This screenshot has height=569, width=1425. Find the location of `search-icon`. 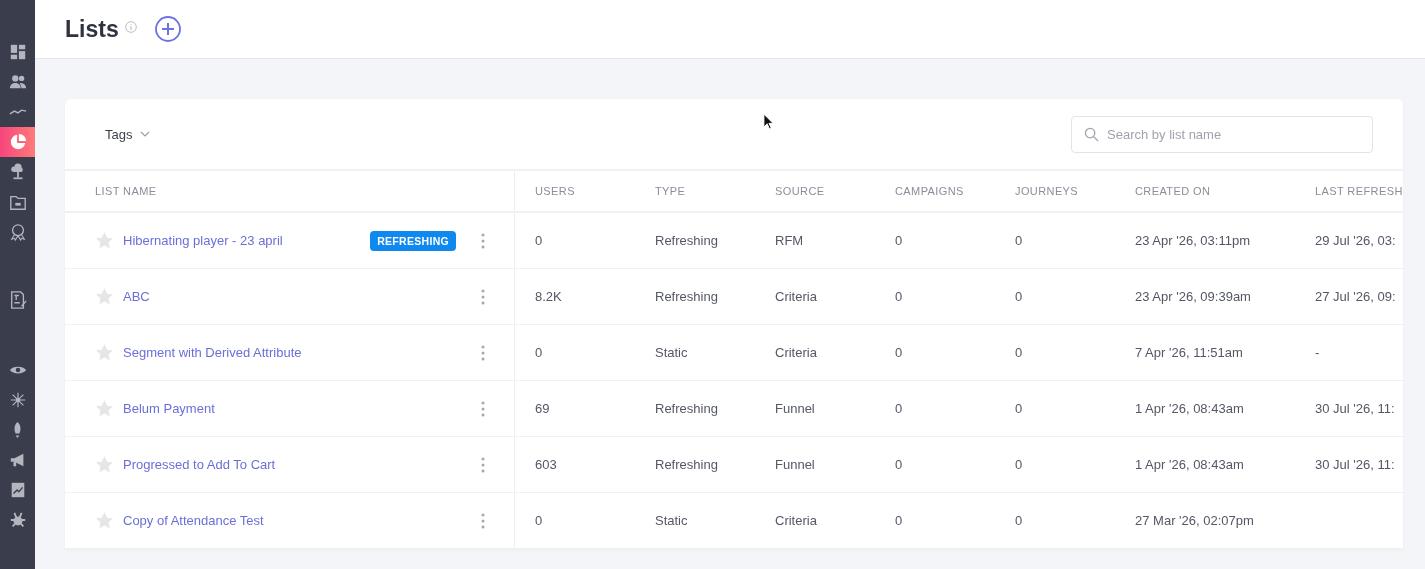

search-icon is located at coordinates (1091, 134).